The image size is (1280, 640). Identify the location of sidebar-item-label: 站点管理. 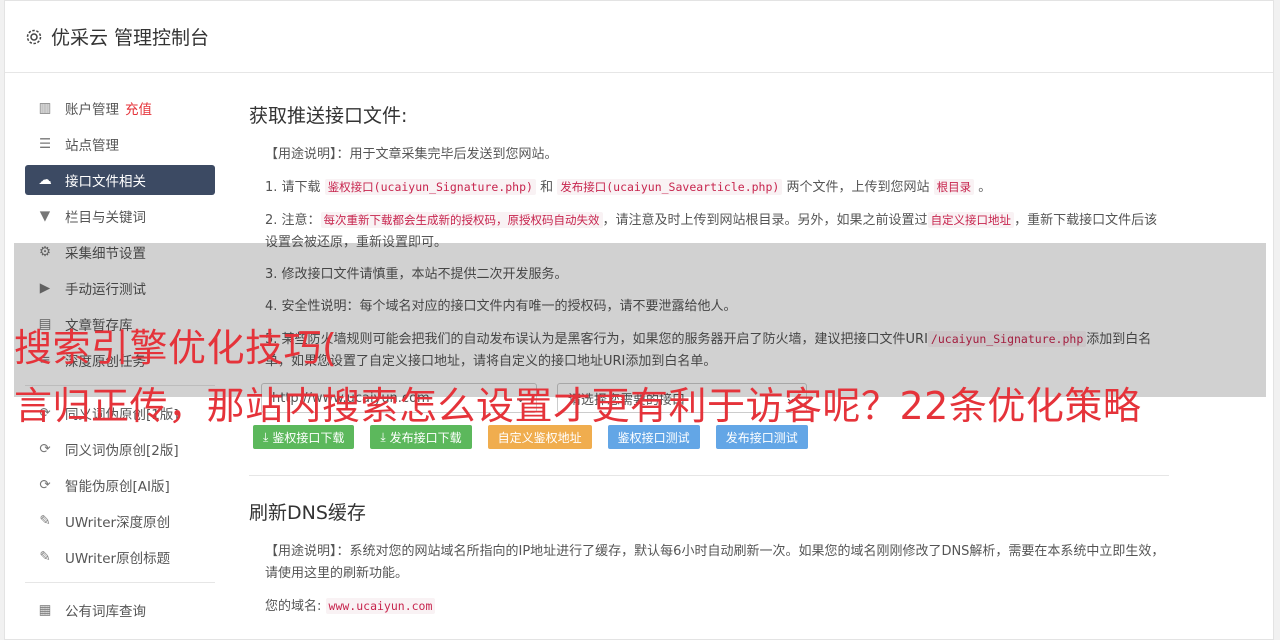
(92, 146).